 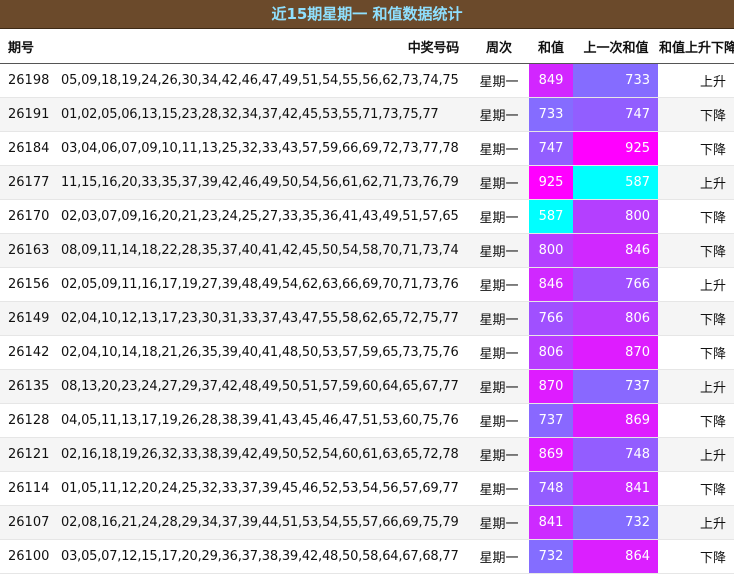 What do you see at coordinates (30, 488) in the screenshot?
I see `issue-cell: 26114` at bounding box center [30, 488].